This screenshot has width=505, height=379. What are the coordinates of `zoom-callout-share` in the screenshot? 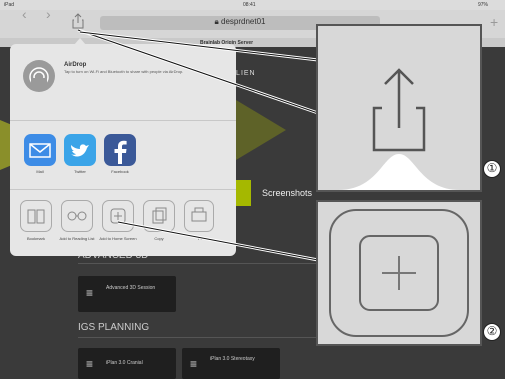 It's located at (399, 108).